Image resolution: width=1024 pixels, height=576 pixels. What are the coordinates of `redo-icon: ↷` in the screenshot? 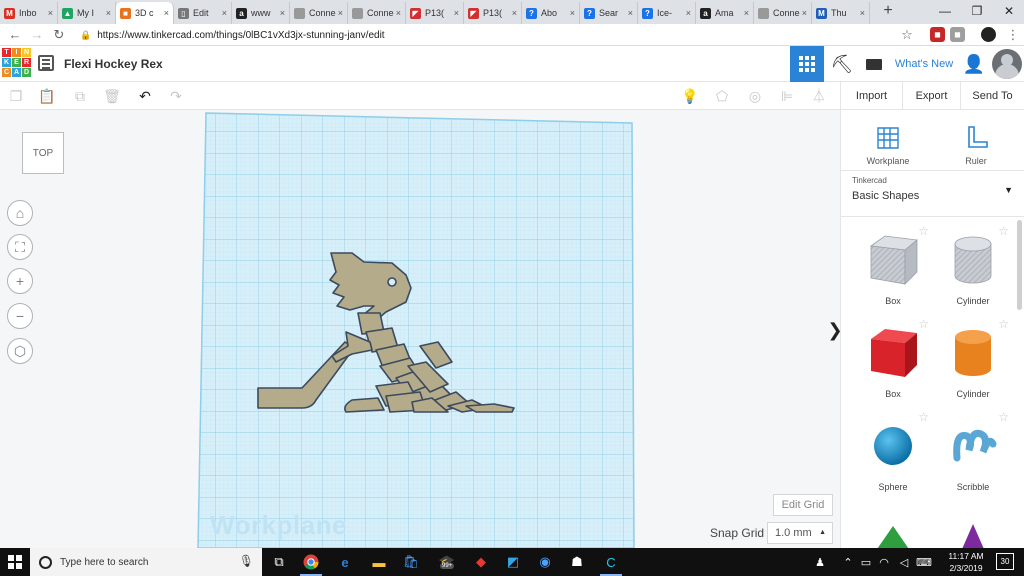 It's located at (176, 96).